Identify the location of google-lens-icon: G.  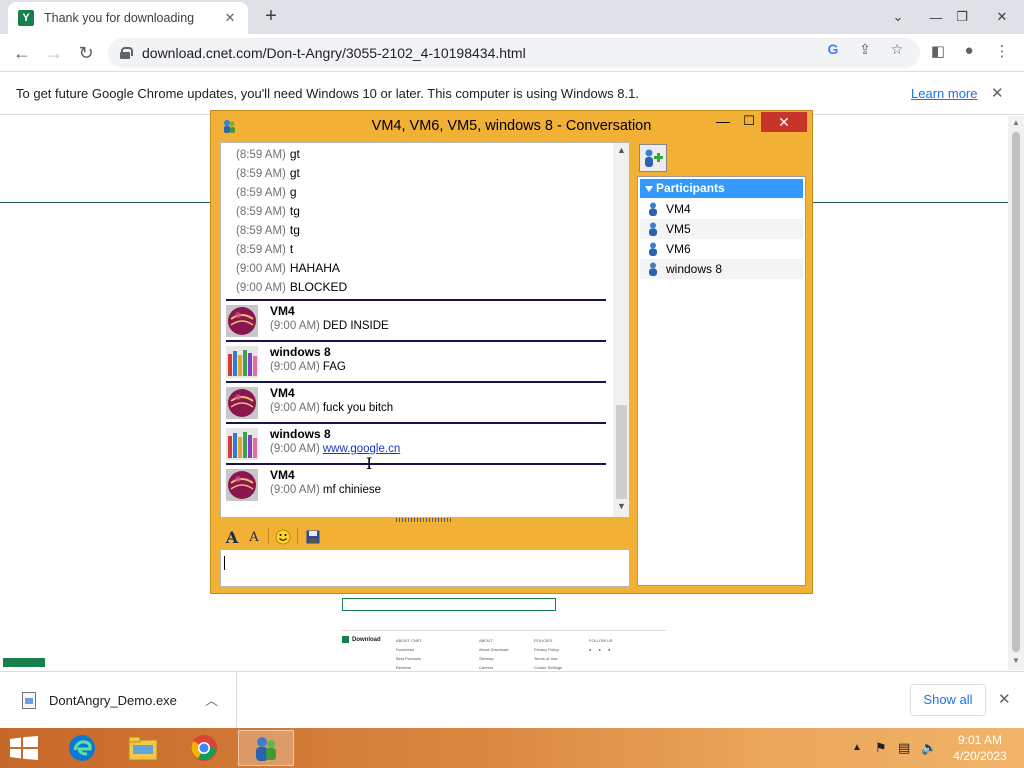
(833, 49).